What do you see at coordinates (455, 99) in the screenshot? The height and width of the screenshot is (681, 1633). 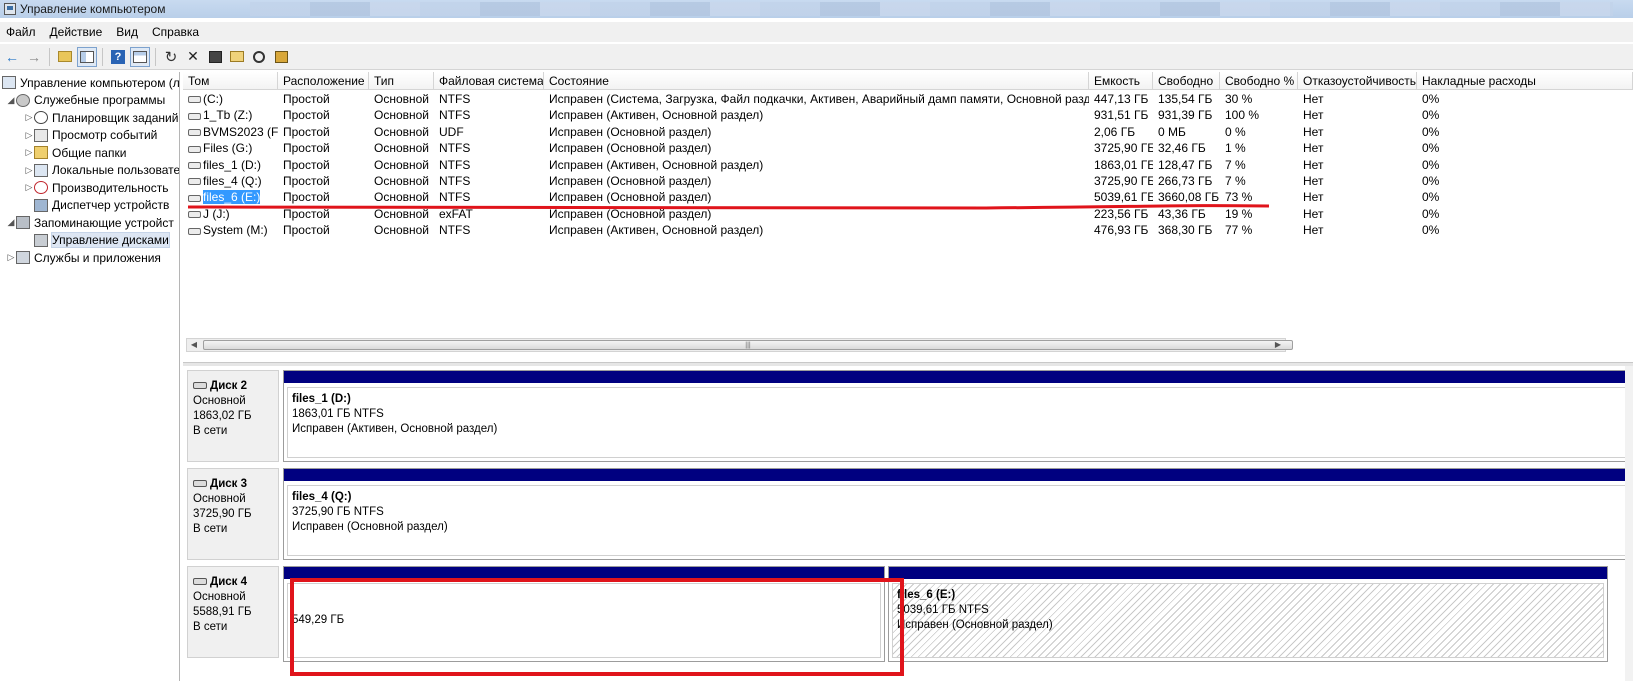 I see `volume-fs: NTFS` at bounding box center [455, 99].